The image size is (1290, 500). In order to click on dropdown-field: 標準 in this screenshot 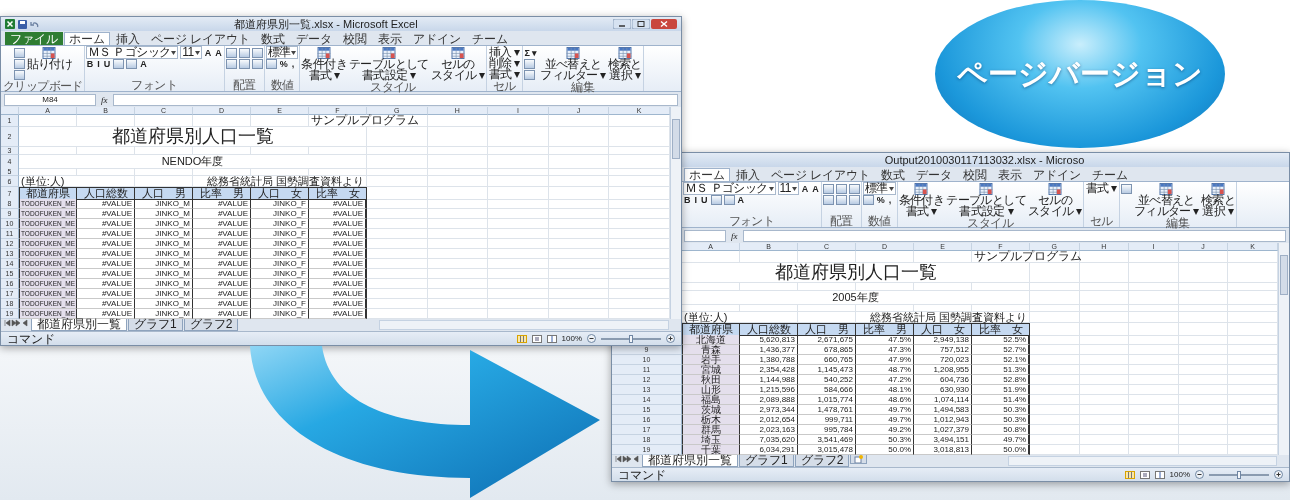, I will do `click(879, 188)`.